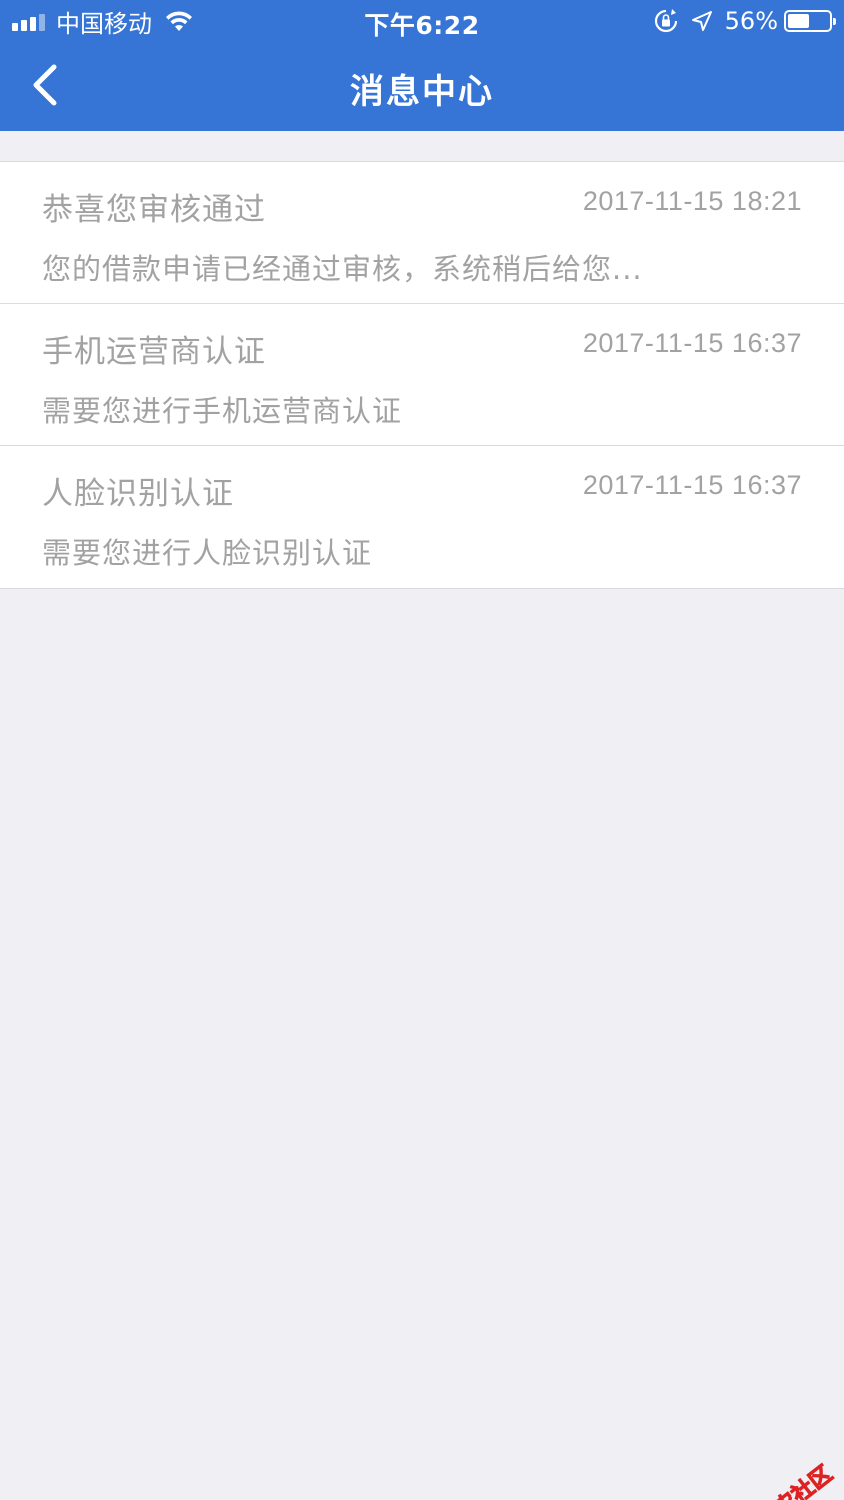 The image size is (844, 1500). What do you see at coordinates (795, 1480) in the screenshot?
I see `watermark-text: 卡农社区` at bounding box center [795, 1480].